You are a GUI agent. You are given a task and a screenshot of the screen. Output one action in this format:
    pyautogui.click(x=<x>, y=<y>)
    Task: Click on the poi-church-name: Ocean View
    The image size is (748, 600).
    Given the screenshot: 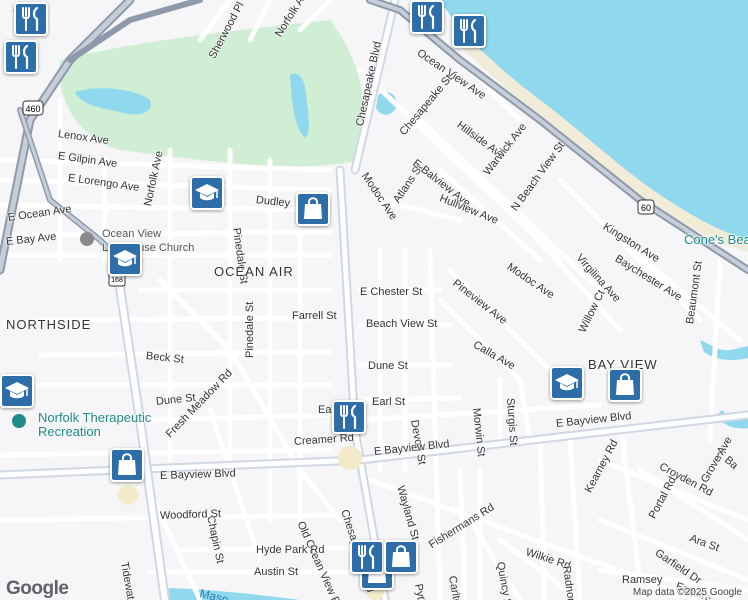 What is the action you would take?
    pyautogui.click(x=131, y=234)
    